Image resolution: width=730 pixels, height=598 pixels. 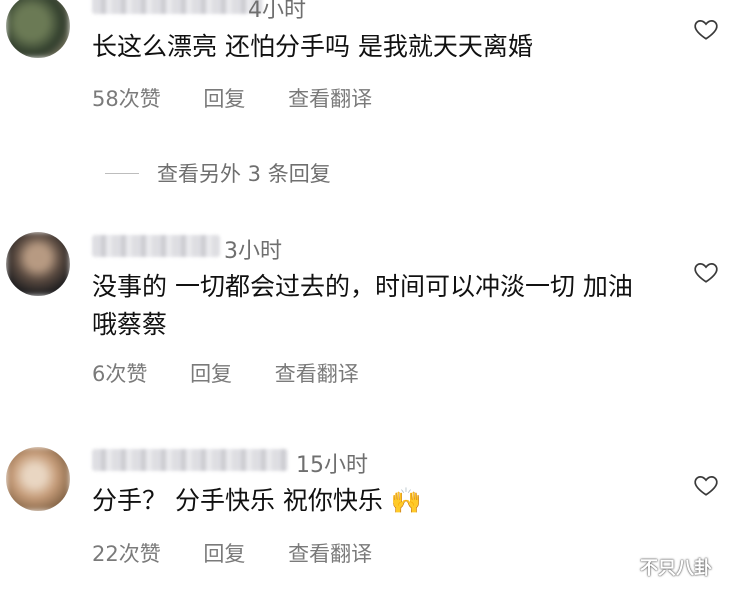 What do you see at coordinates (676, 568) in the screenshot?
I see `watermark-text: 不只八卦` at bounding box center [676, 568].